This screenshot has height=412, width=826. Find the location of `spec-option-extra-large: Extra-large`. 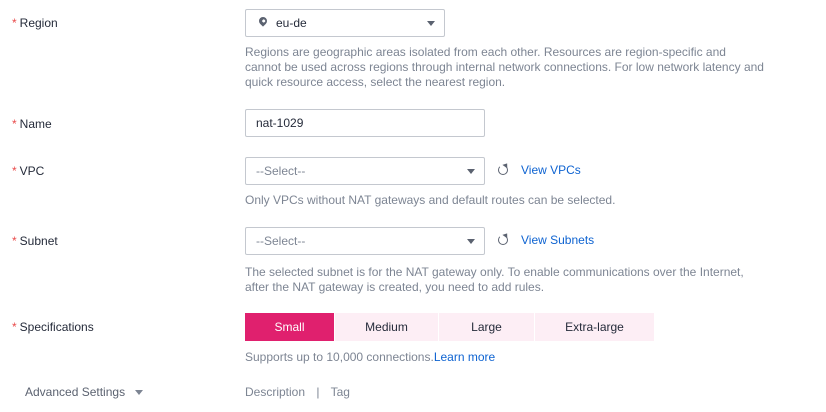

spec-option-extra-large: Extra-large is located at coordinates (594, 327).